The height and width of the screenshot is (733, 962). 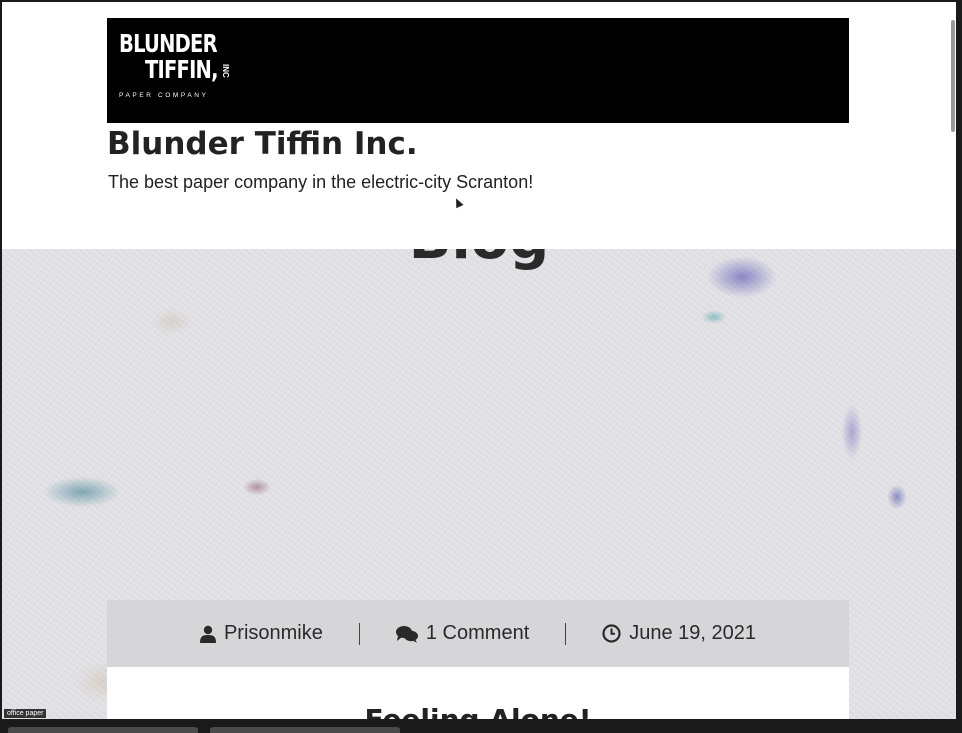 I want to click on clock-icon, so click(x=611, y=633).